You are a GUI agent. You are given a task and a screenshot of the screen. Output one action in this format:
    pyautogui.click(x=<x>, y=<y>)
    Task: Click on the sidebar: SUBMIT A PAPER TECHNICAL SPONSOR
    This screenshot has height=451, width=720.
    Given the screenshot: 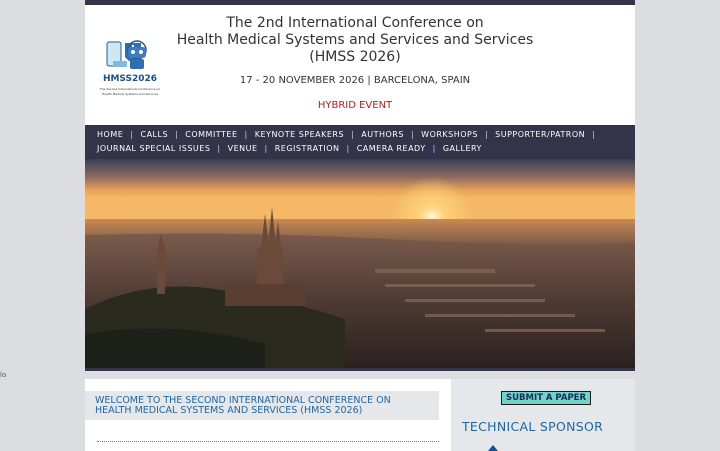 What is the action you would take?
    pyautogui.click(x=543, y=415)
    